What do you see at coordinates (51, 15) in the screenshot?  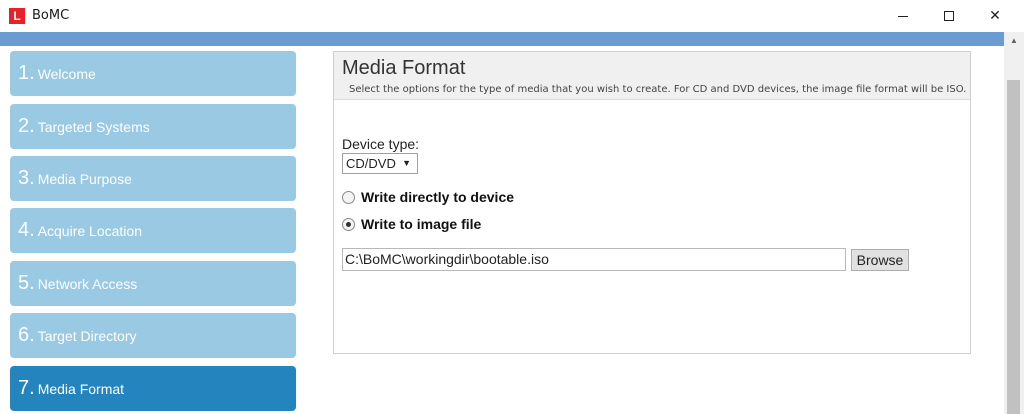 I see `window-title: BoMC` at bounding box center [51, 15].